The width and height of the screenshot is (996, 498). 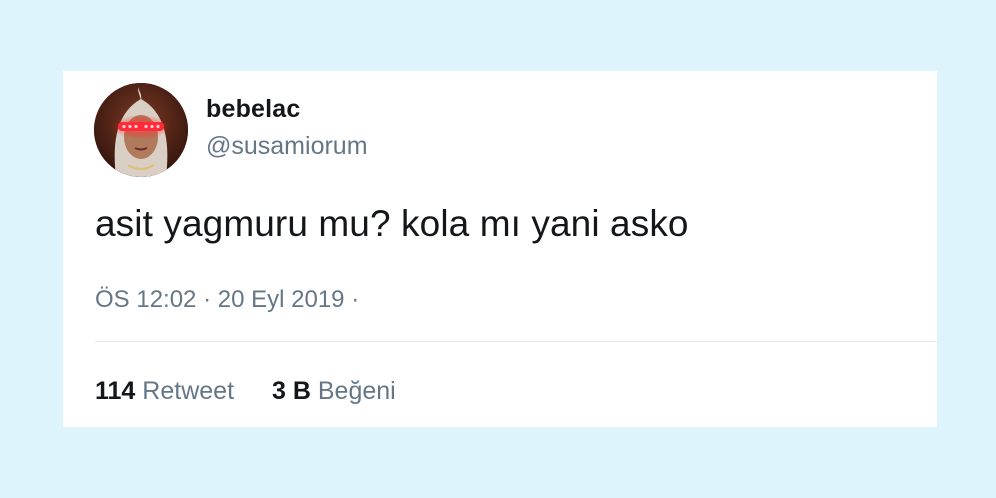 What do you see at coordinates (281, 299) in the screenshot?
I see `tweet-date: 20 Eyl 2019` at bounding box center [281, 299].